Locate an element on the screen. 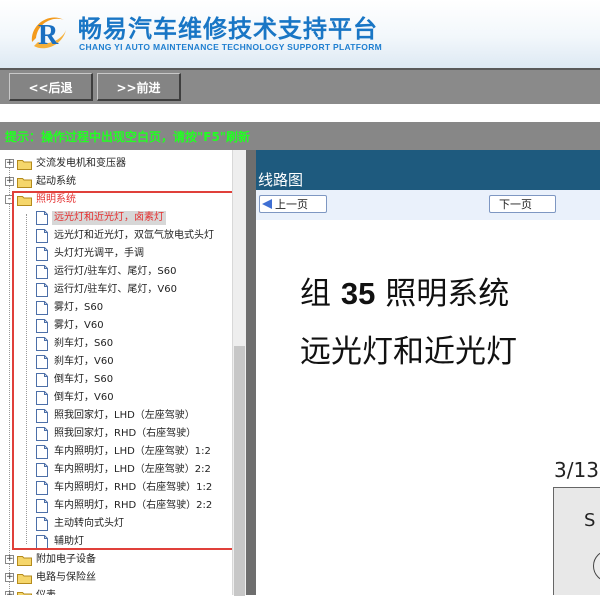  app-title: 畅易汽车维修技术支持平台 is located at coordinates (228, 29).